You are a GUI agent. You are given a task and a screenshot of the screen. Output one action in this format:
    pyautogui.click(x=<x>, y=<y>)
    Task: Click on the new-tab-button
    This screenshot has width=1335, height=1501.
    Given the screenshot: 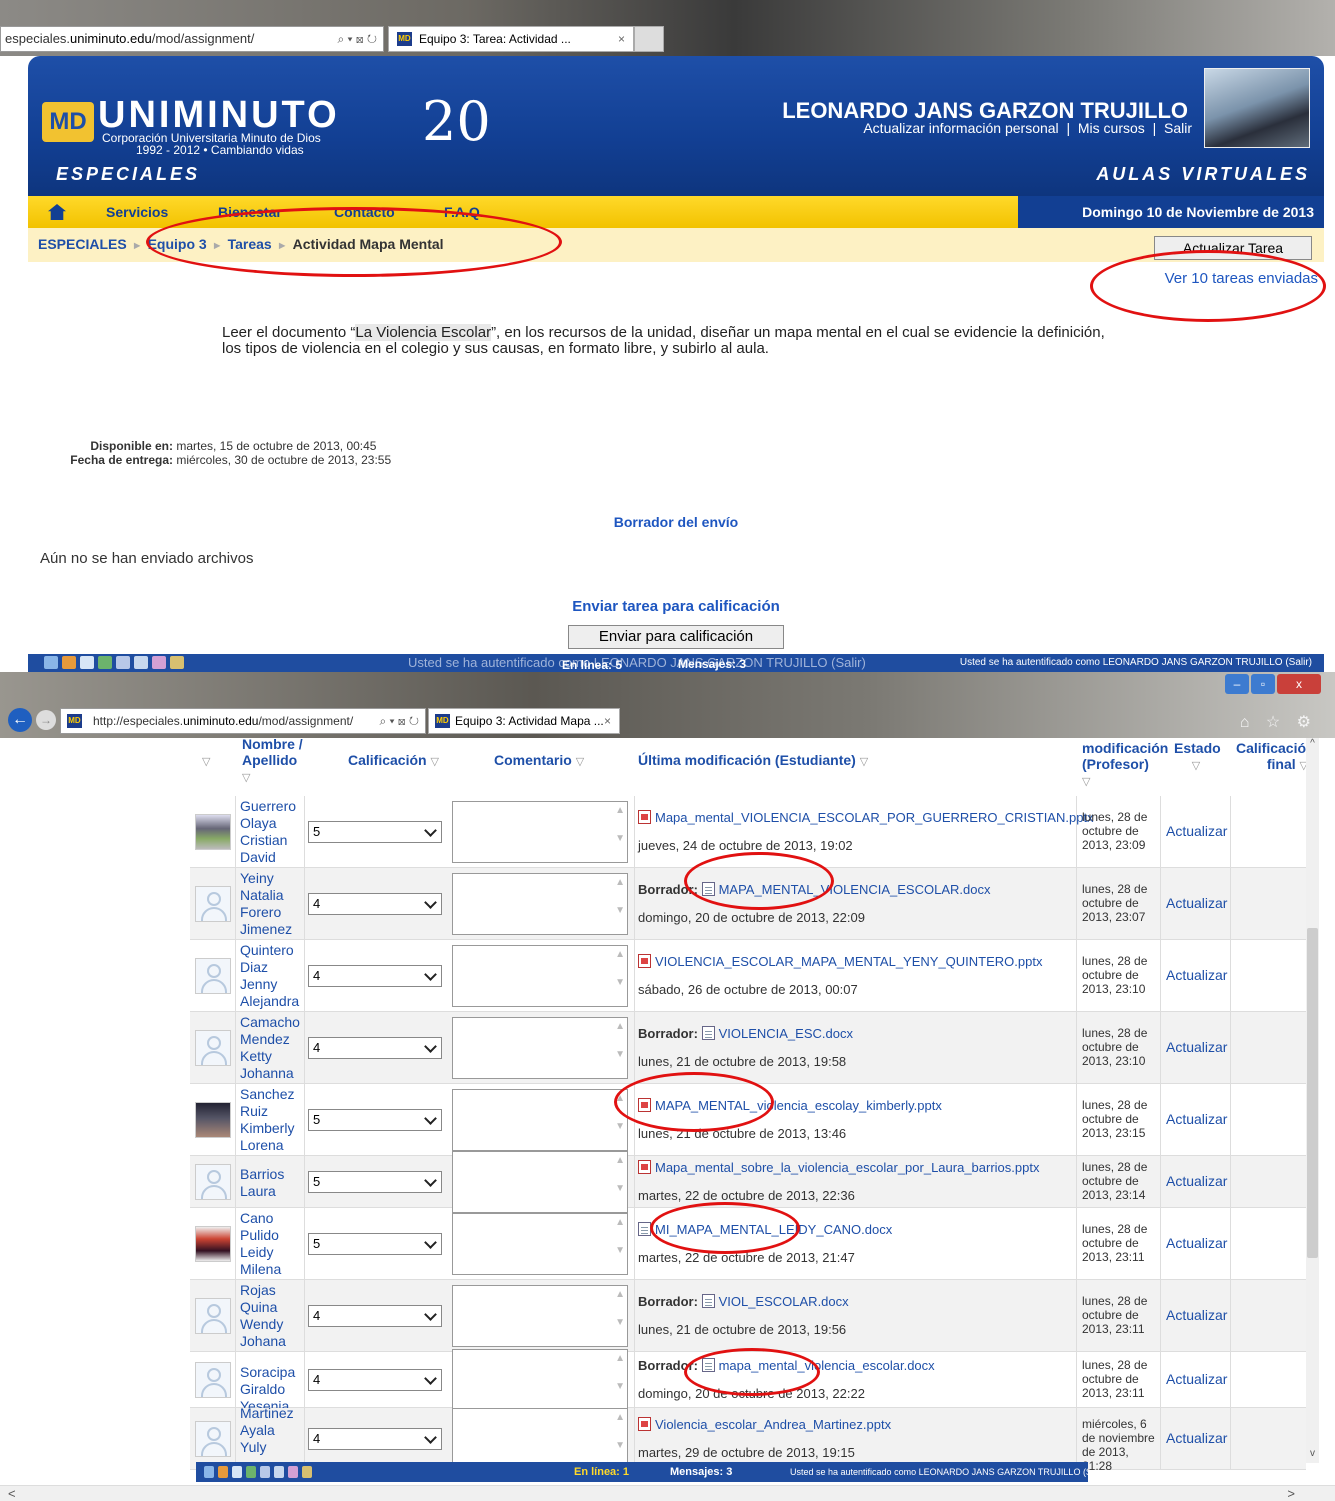 What is the action you would take?
    pyautogui.click(x=649, y=39)
    